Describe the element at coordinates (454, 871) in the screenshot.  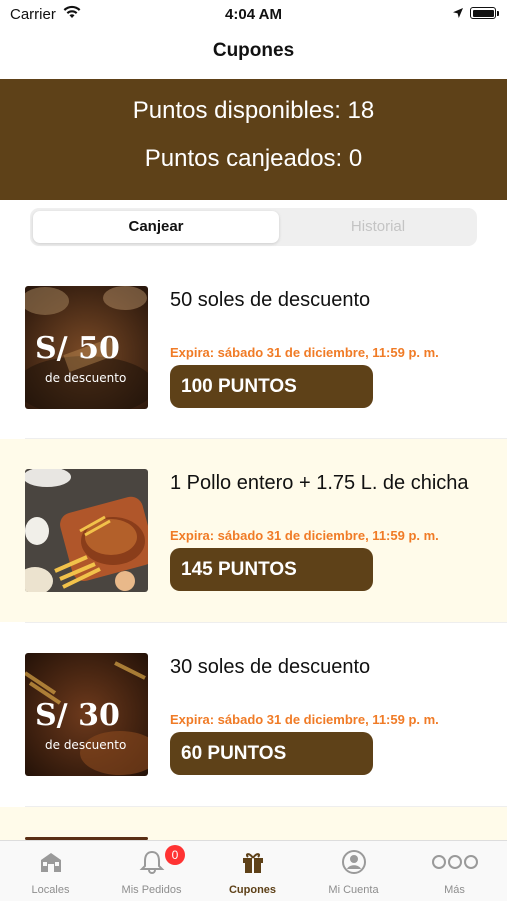
I see `tab-mas: Más` at that location.